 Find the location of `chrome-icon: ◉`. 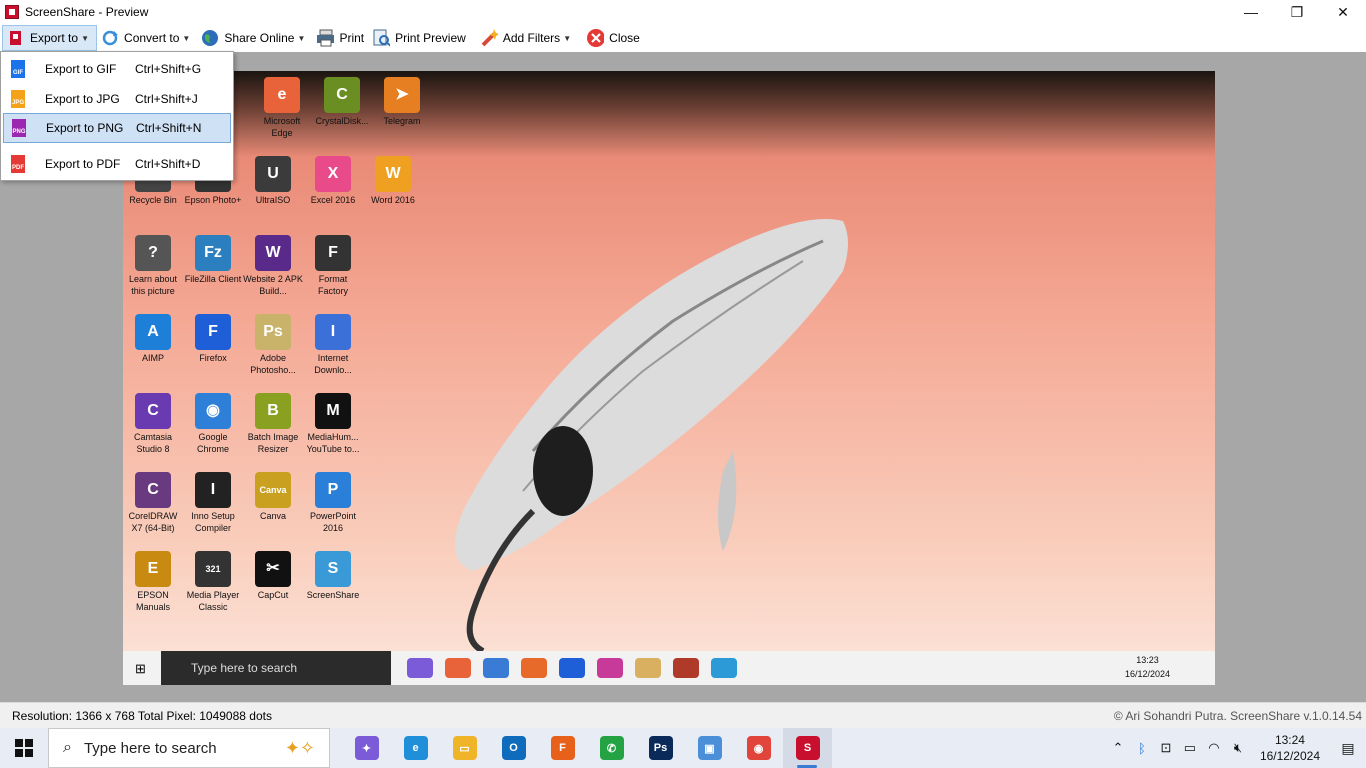

chrome-icon: ◉ is located at coordinates (758, 748).